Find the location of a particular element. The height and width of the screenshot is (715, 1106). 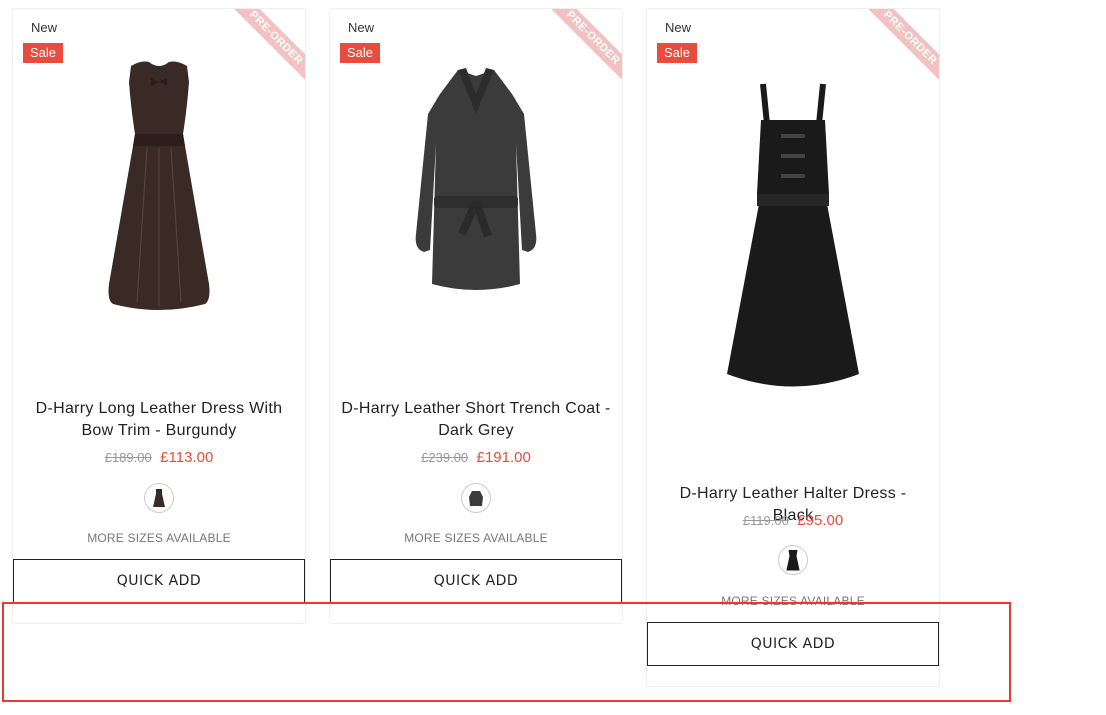

original-price: £119.00 is located at coordinates (765, 520).